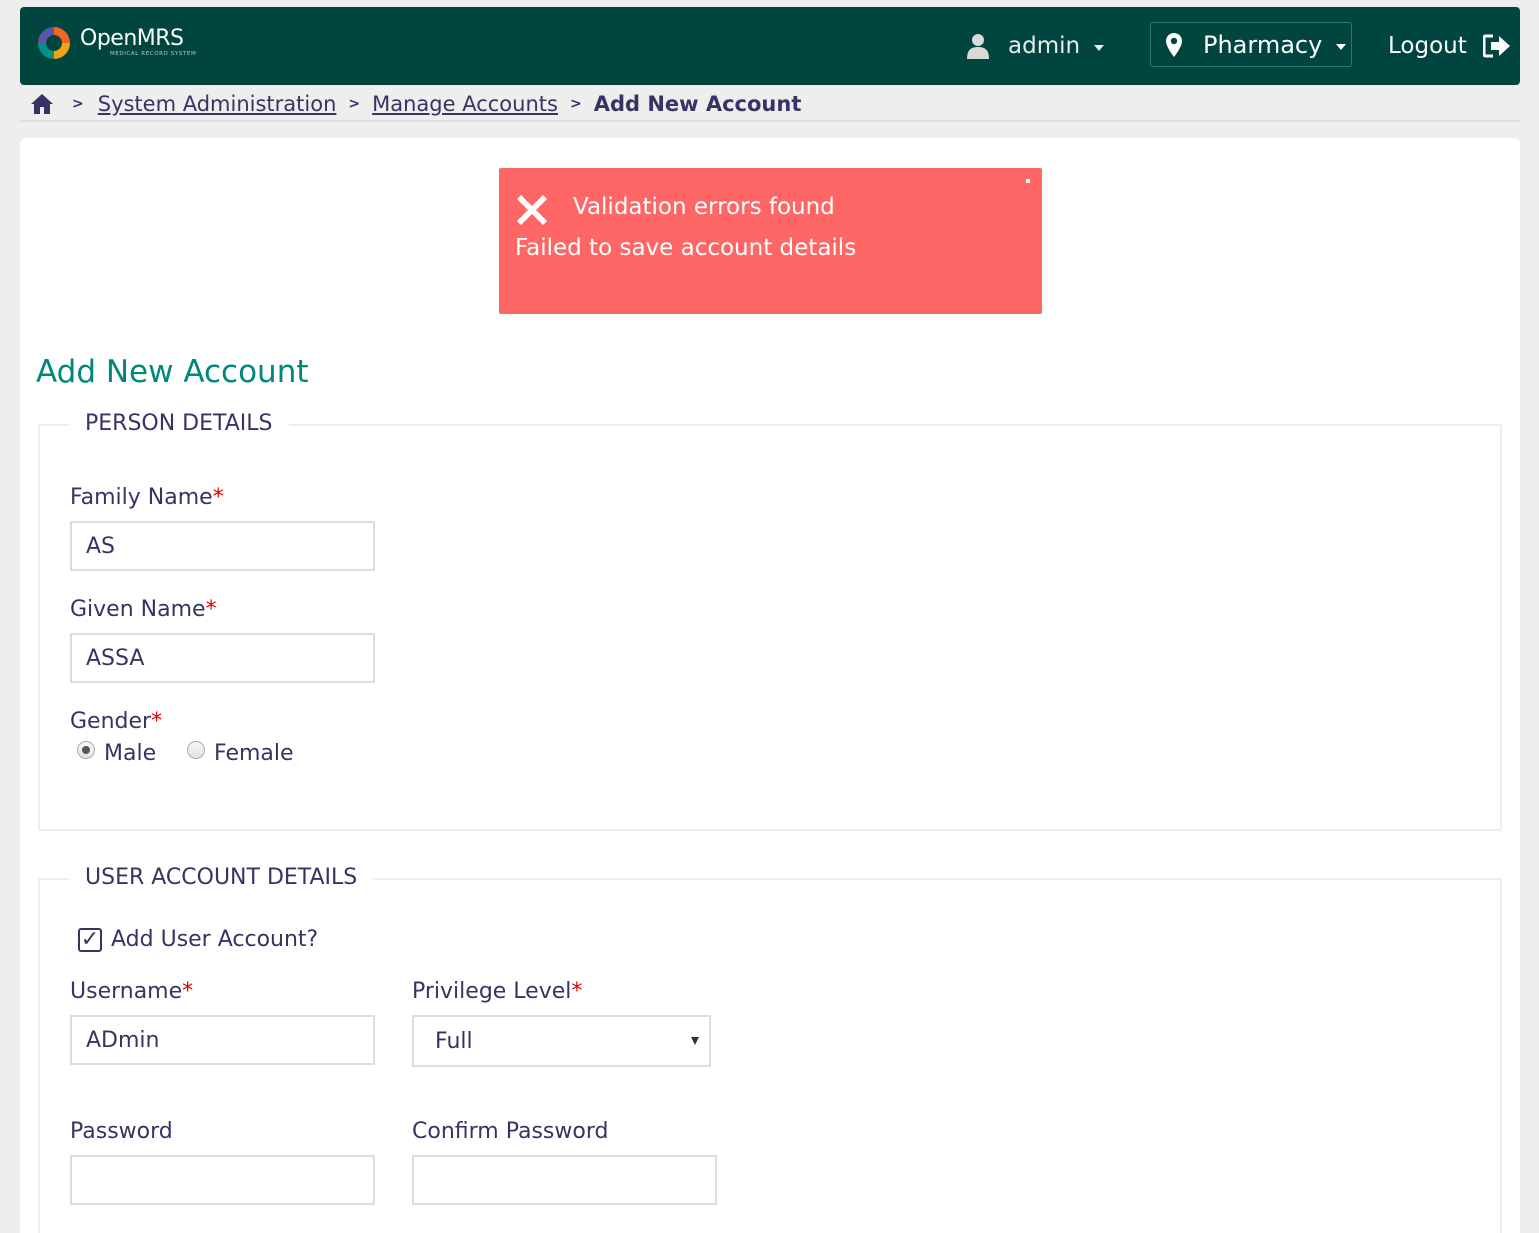  What do you see at coordinates (130, 753) in the screenshot?
I see `gender-male-label: Male` at bounding box center [130, 753].